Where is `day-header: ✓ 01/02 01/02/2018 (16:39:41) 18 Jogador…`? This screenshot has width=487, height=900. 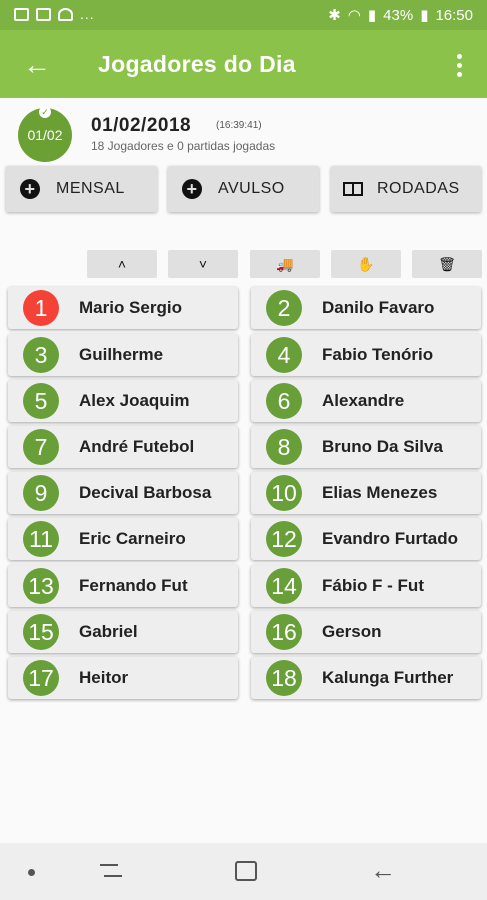
day-header: ✓ 01/02 01/02/2018 (16:39:41) 18 Jogador… is located at coordinates (243, 130).